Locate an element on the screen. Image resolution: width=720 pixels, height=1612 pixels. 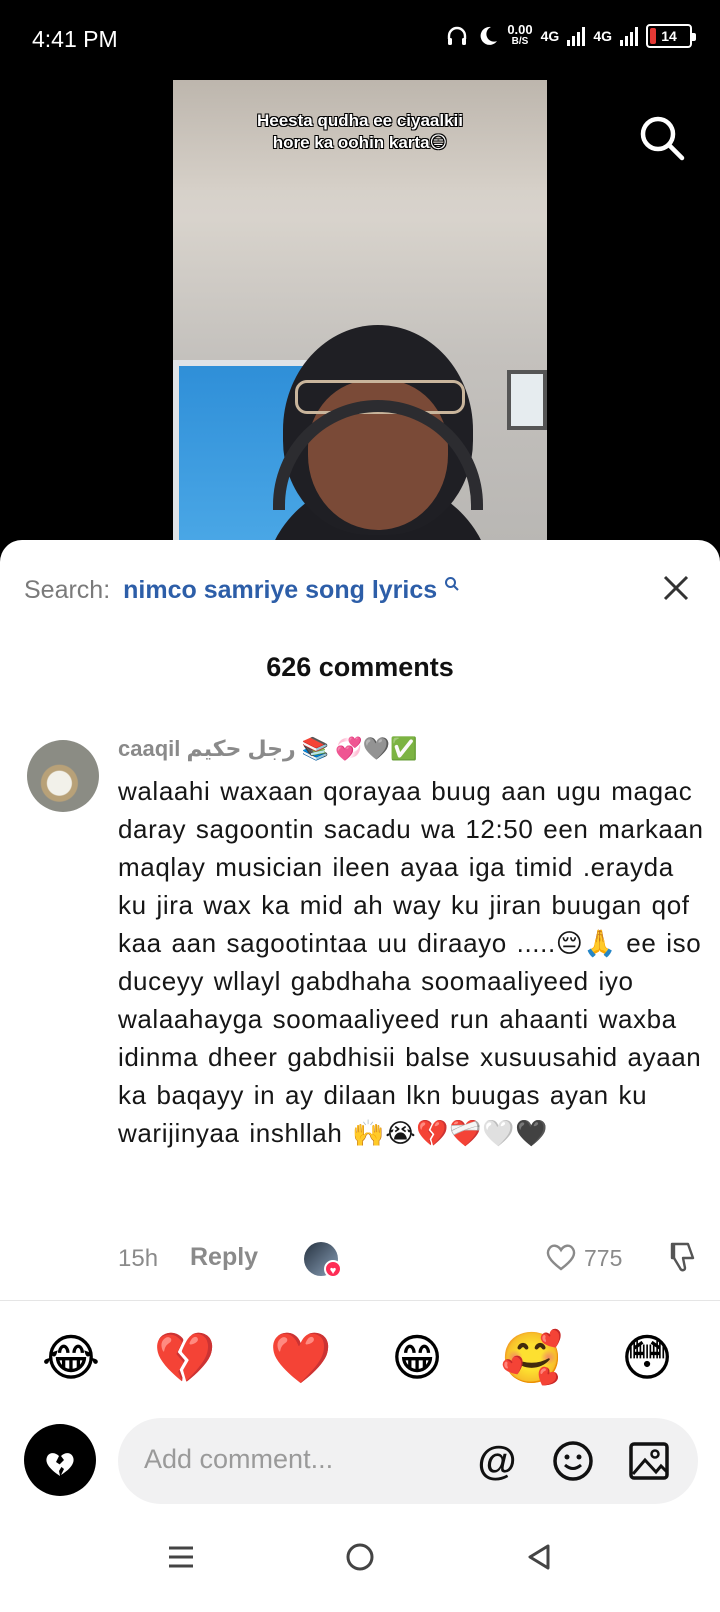
mention-button: @ is located at coordinates (497, 1461).